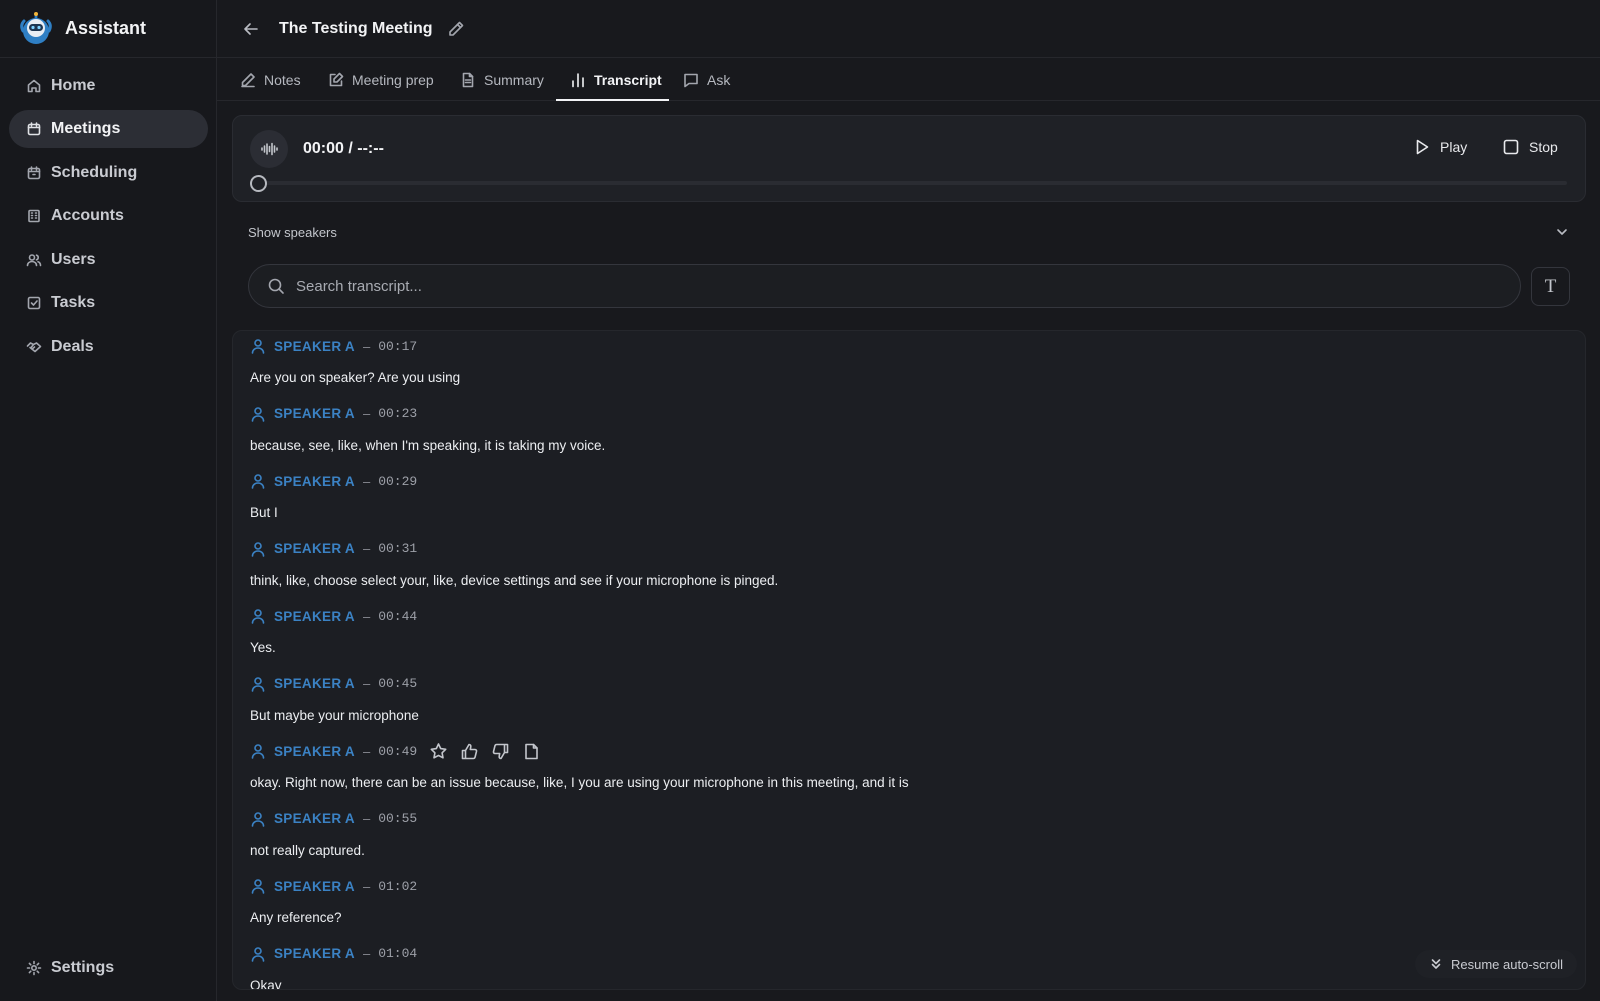 Image resolution: width=1600 pixels, height=1001 pixels. What do you see at coordinates (456, 29) in the screenshot?
I see `edit-pencil-icon` at bounding box center [456, 29].